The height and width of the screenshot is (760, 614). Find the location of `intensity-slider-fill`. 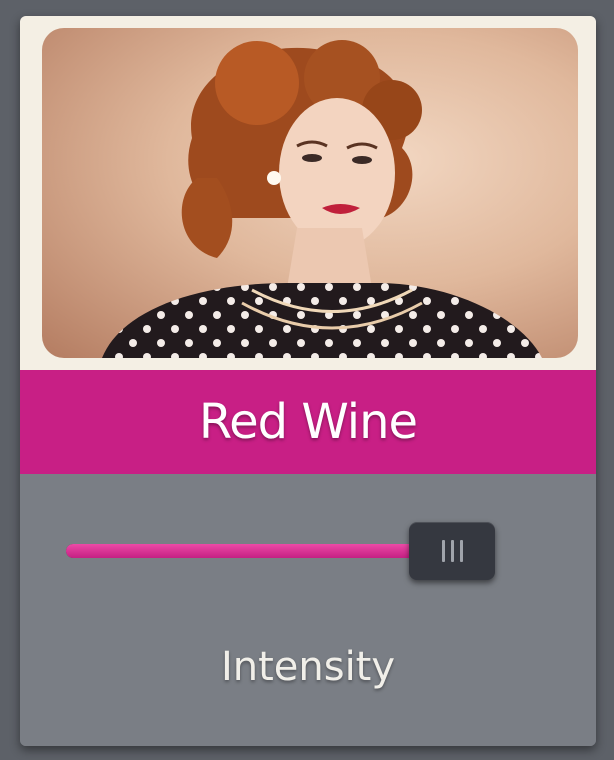

intensity-slider-fill is located at coordinates (259, 551).